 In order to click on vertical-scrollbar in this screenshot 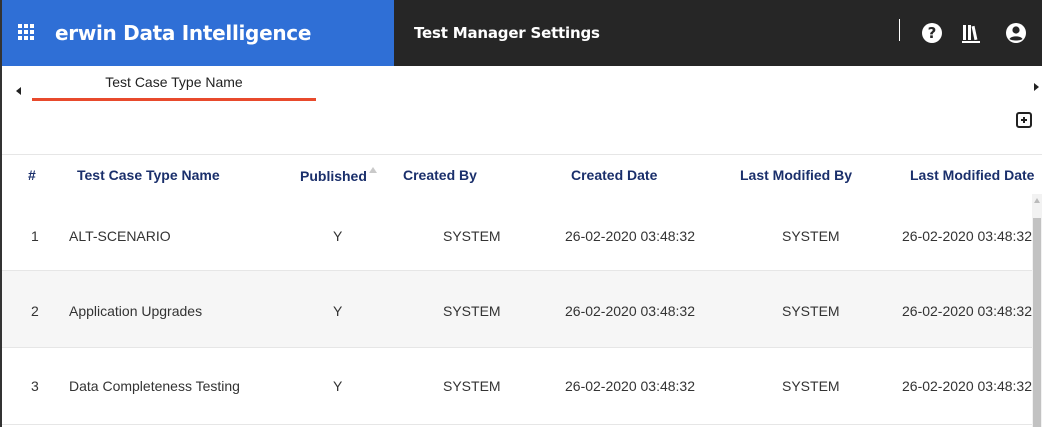, I will do `click(1037, 310)`.